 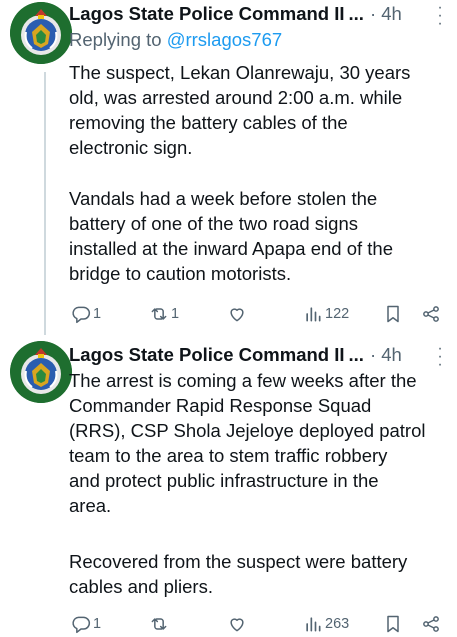 I want to click on repost-count: 1, so click(x=175, y=314).